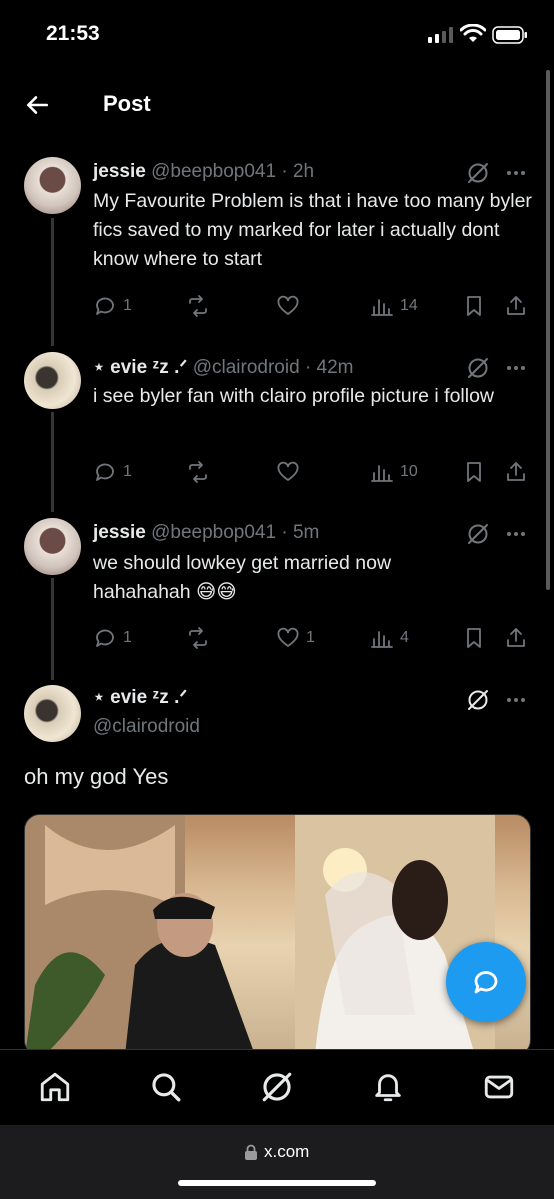  I want to click on handle-time: @clairodroid · 42m, so click(273, 367).